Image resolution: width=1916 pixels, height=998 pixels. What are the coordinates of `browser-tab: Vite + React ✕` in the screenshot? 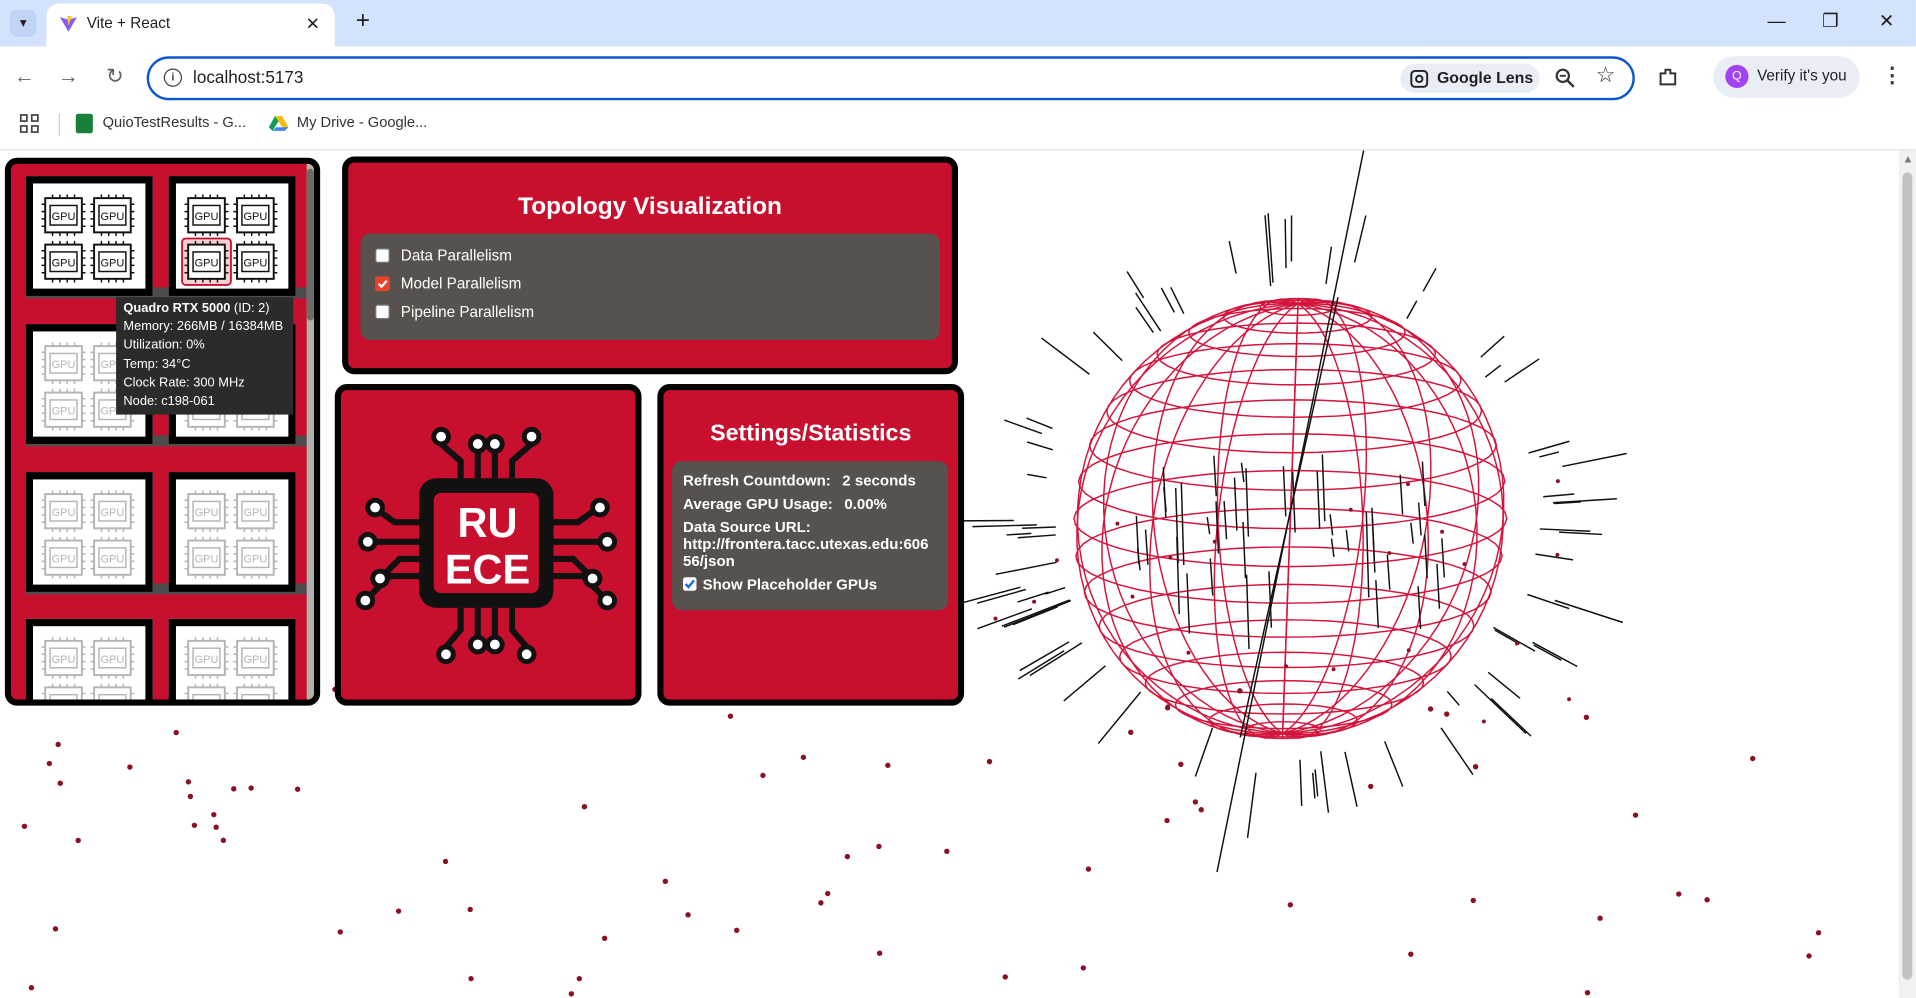 It's located at (190, 25).